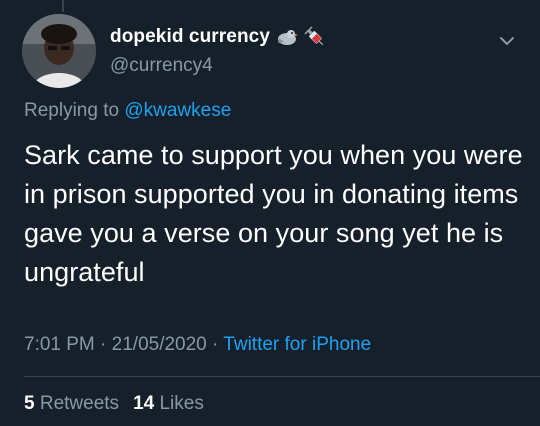 The width and height of the screenshot is (540, 426). Describe the element at coordinates (287, 37) in the screenshot. I see `pigeon-emoji-icon` at that location.